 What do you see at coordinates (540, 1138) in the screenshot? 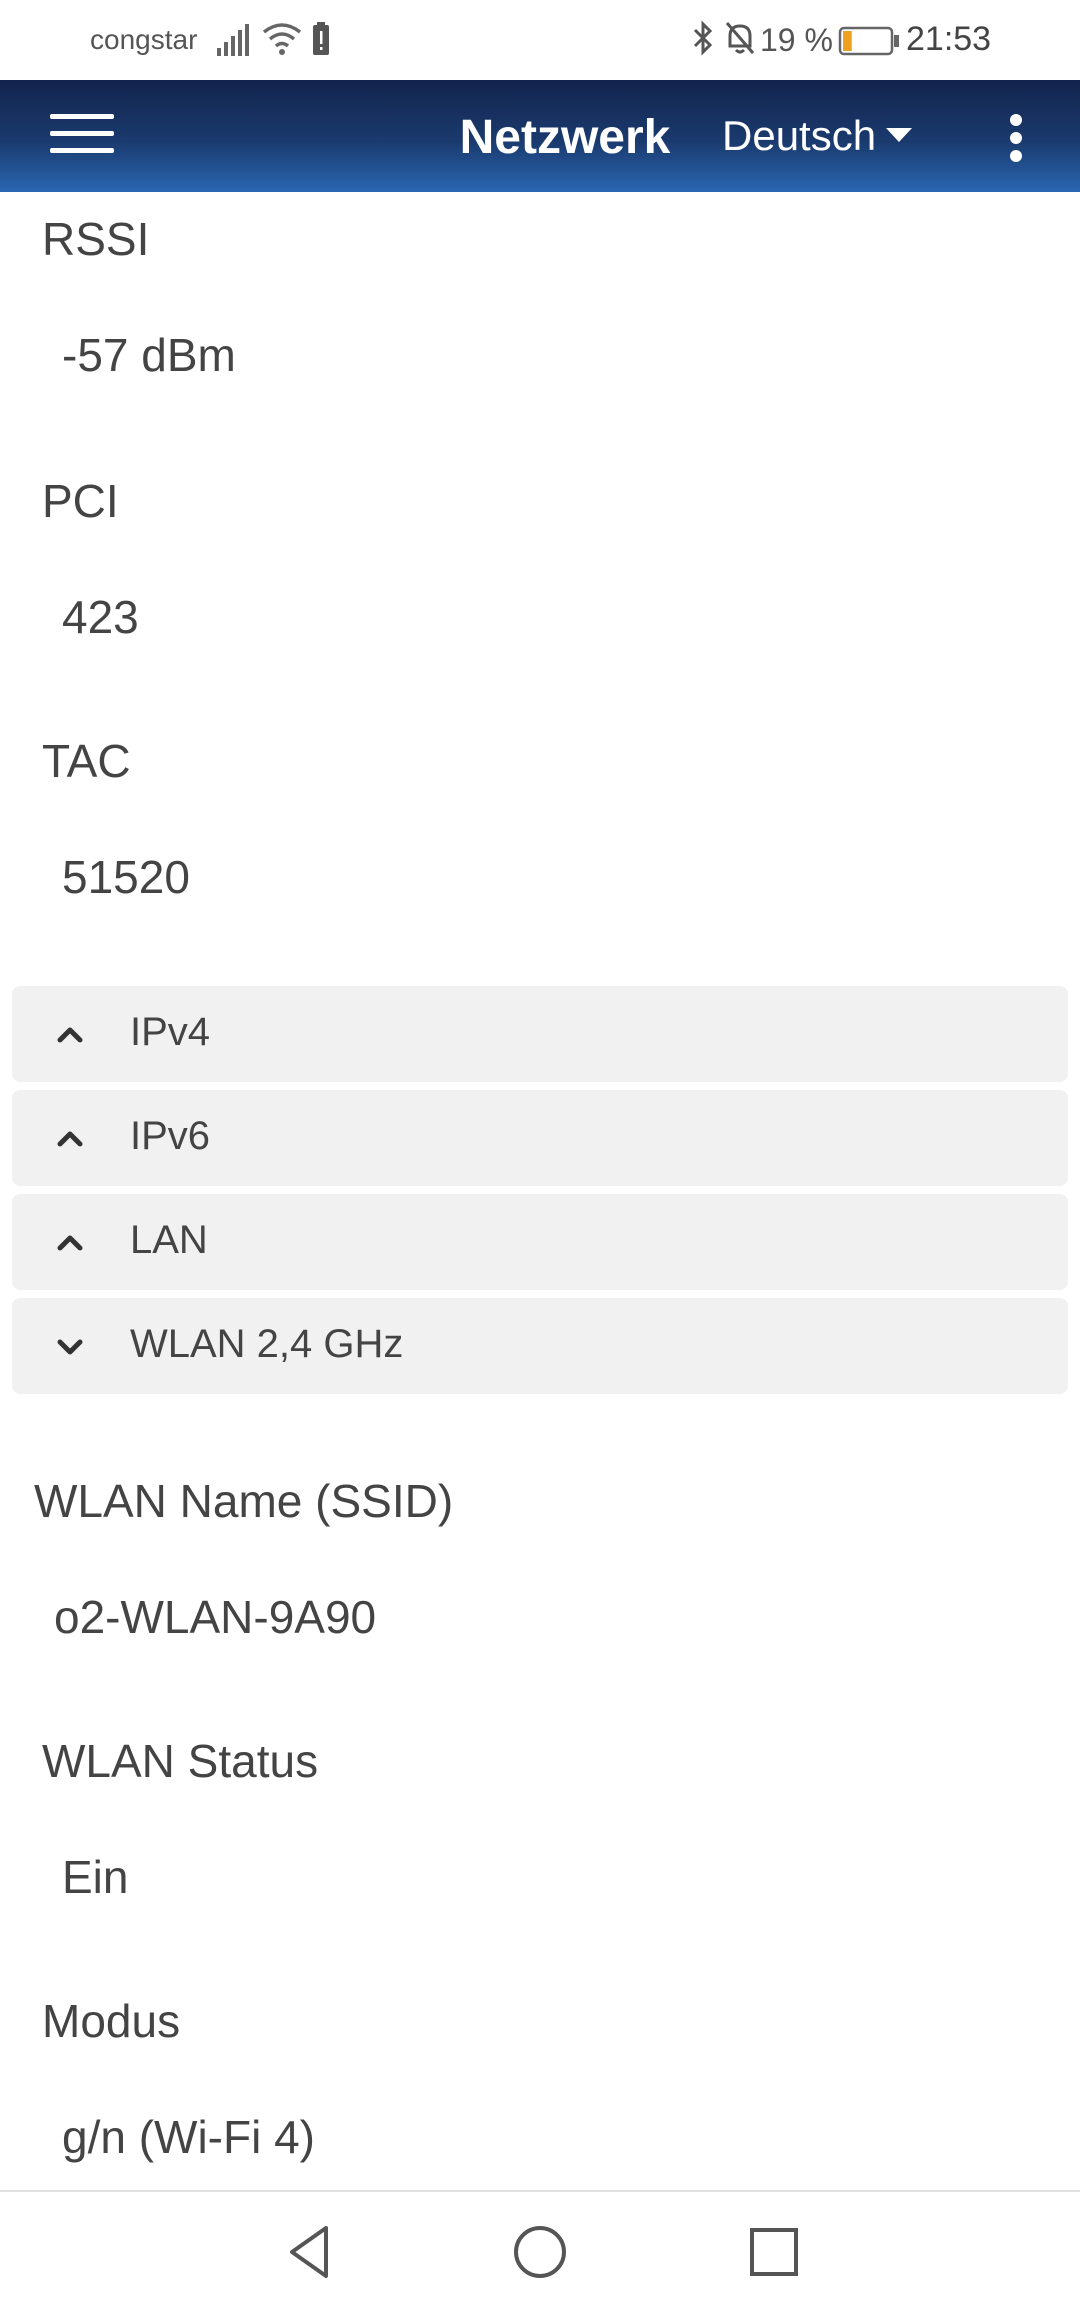
I see `accordion-ipv6: IPv6` at bounding box center [540, 1138].